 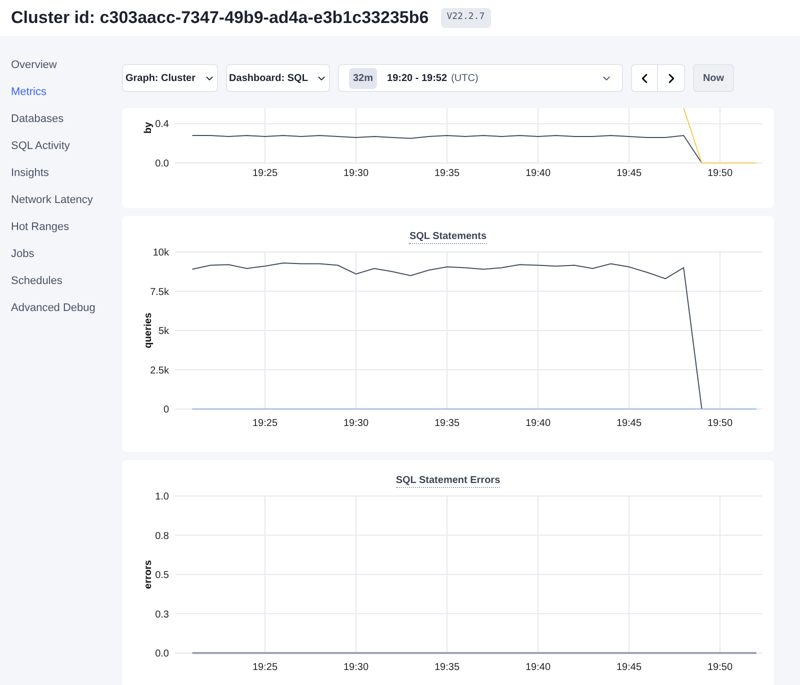 What do you see at coordinates (166, 410) in the screenshot?
I see `y-tick-label: 0` at bounding box center [166, 410].